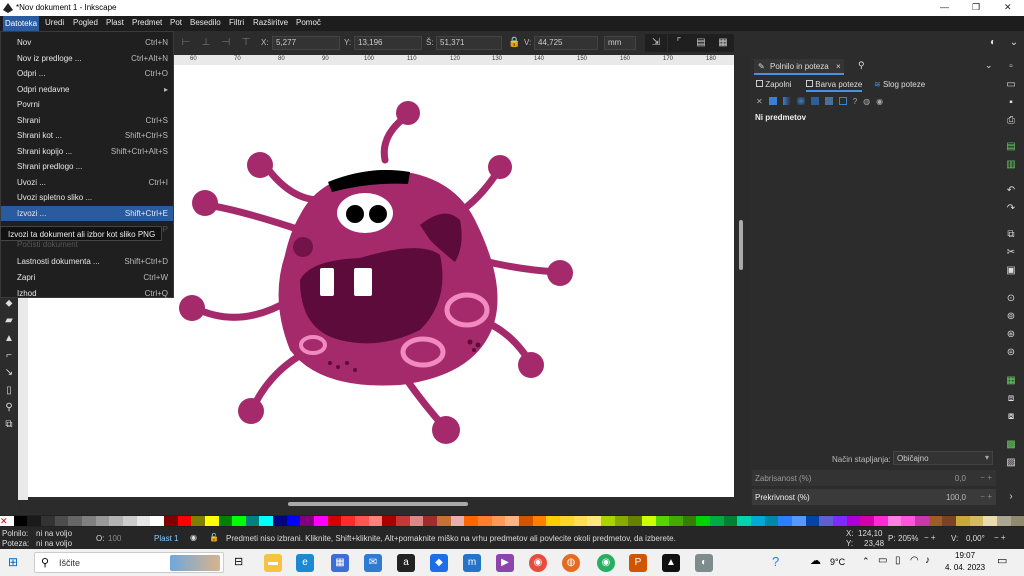 The width and height of the screenshot is (1024, 576). Describe the element at coordinates (874, 478) in the screenshot. I see `blur-slider: Zabrisanost (%) 0,0 − +` at that location.